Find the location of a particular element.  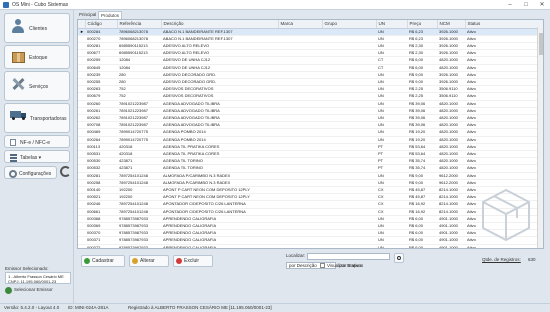

table-cell: AGENDA POMBO 2014 is located at coordinates (219, 140).